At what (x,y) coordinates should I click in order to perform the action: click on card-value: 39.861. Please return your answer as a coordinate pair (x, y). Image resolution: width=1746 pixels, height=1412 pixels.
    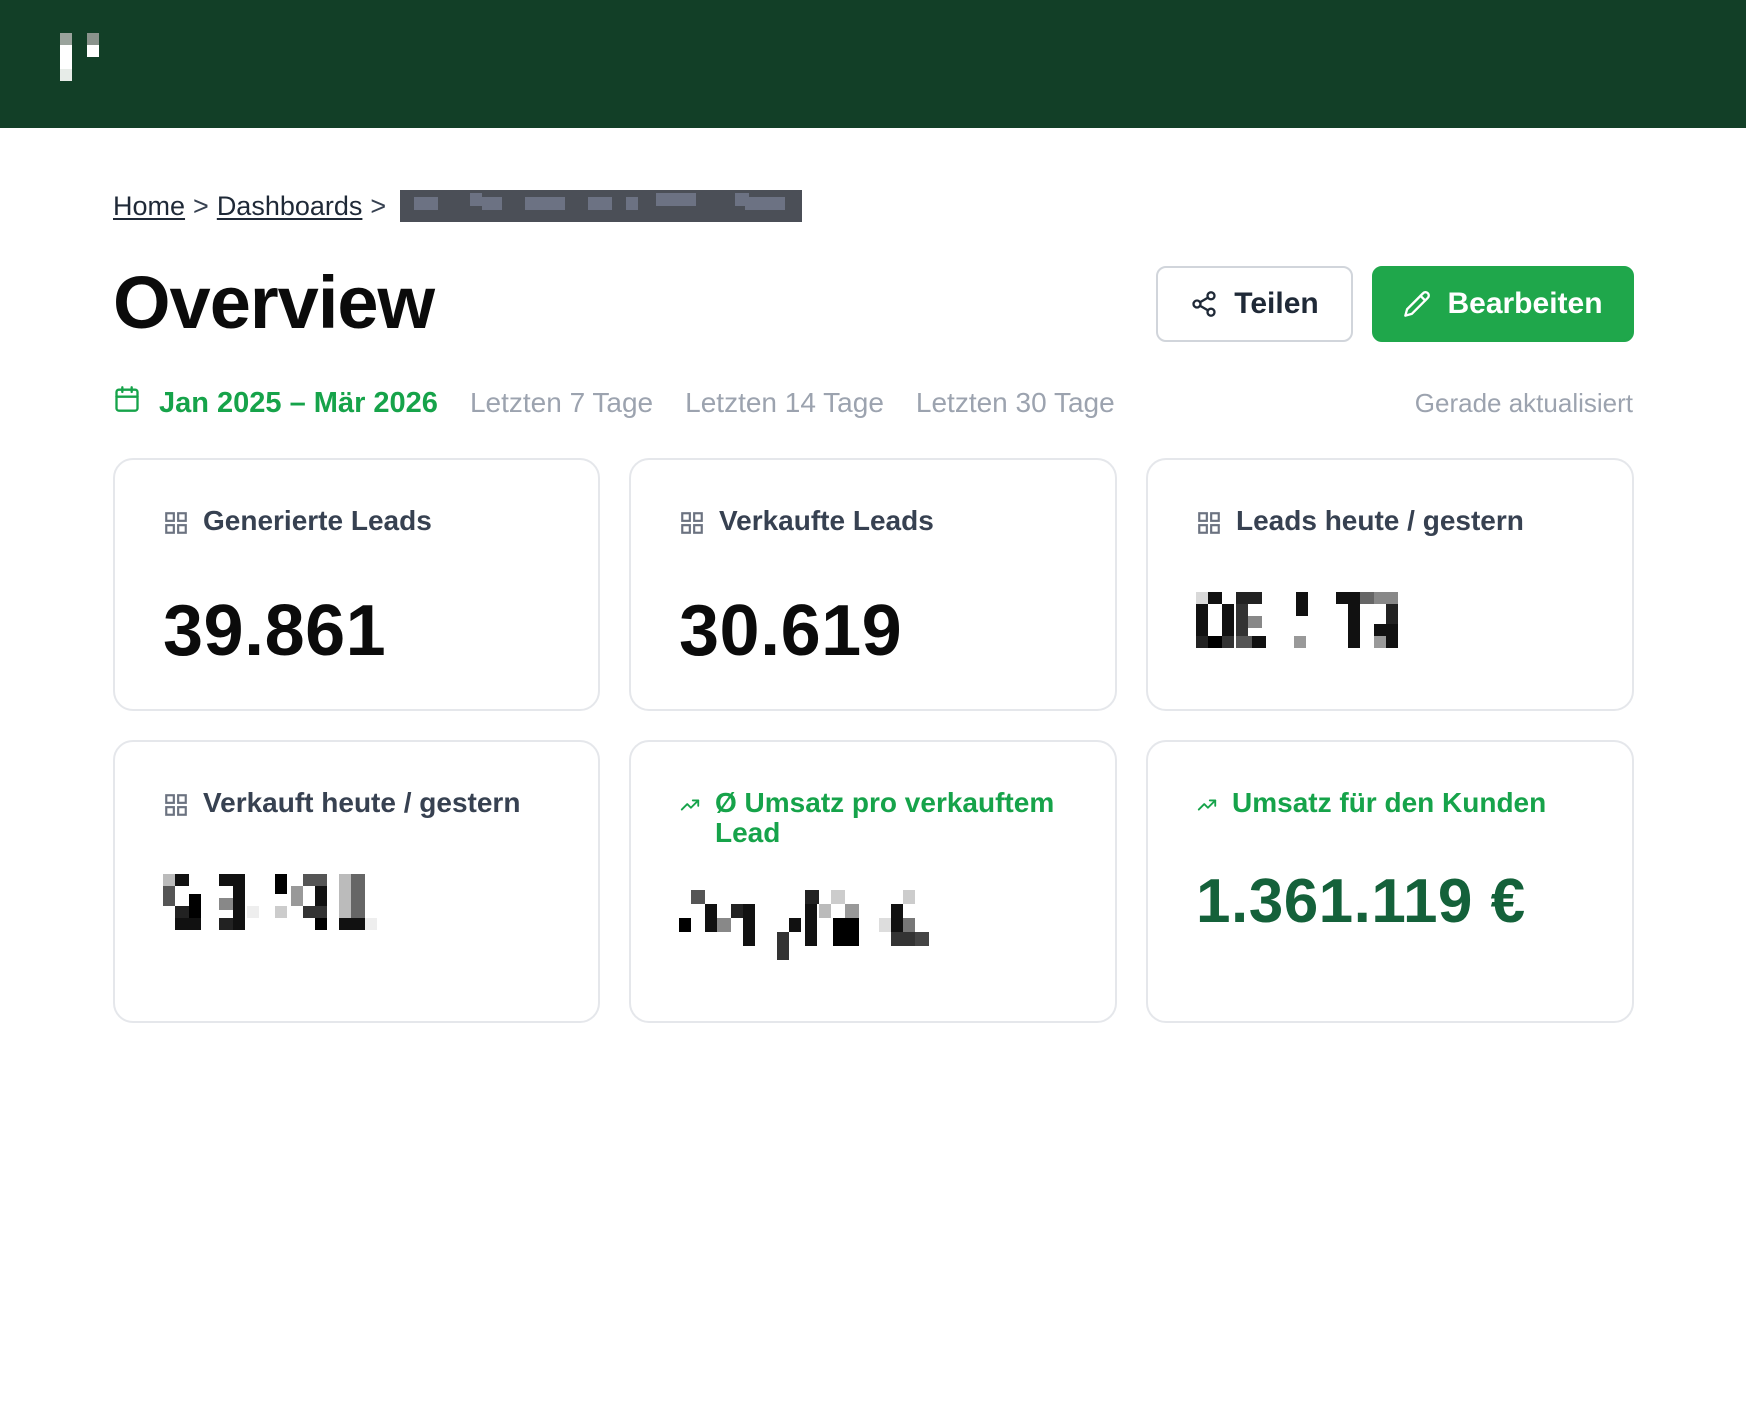
    Looking at the image, I should click on (275, 631).